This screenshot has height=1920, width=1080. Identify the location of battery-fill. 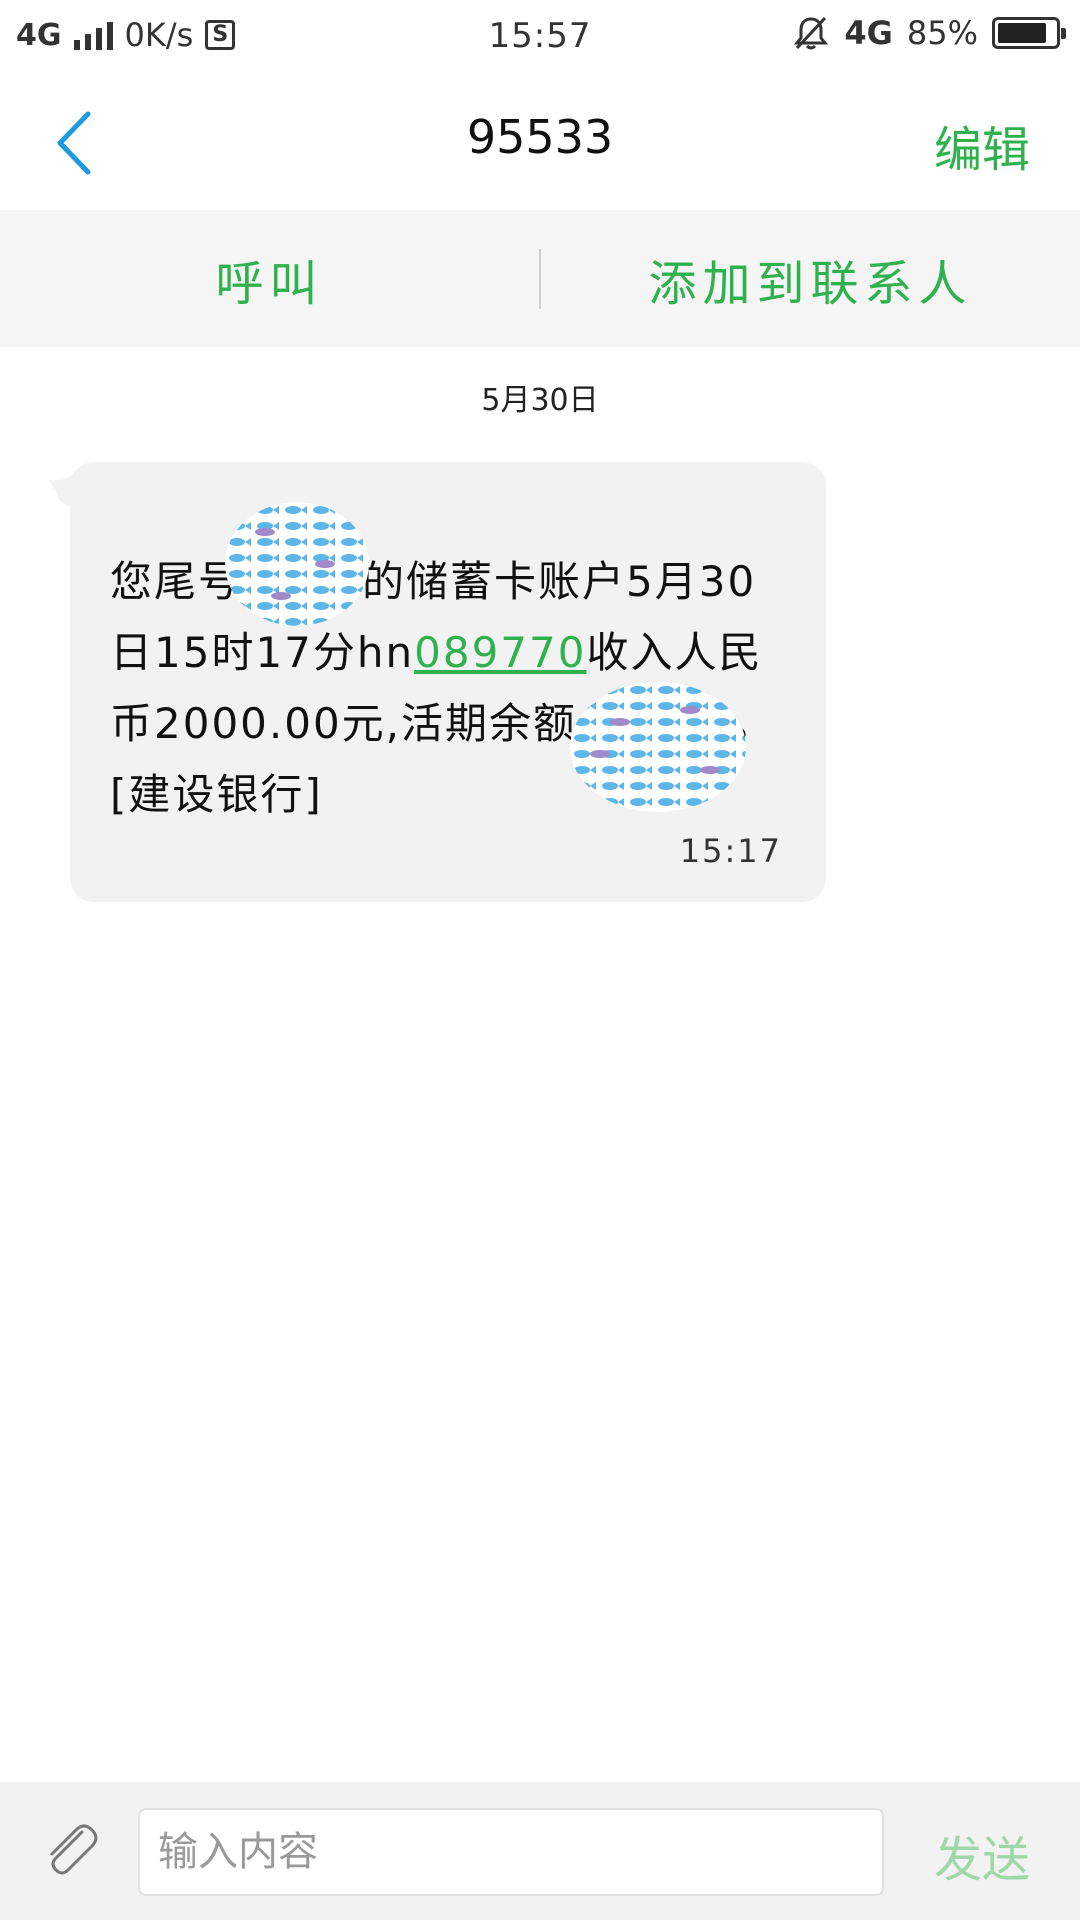
(1022, 33).